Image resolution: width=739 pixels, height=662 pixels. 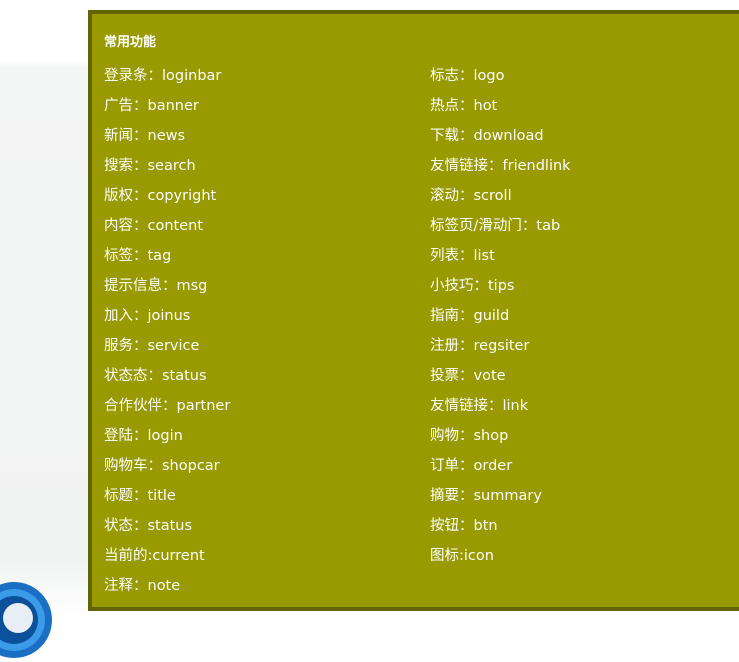 What do you see at coordinates (156, 286) in the screenshot?
I see `list-item: 提示信息：msg` at bounding box center [156, 286].